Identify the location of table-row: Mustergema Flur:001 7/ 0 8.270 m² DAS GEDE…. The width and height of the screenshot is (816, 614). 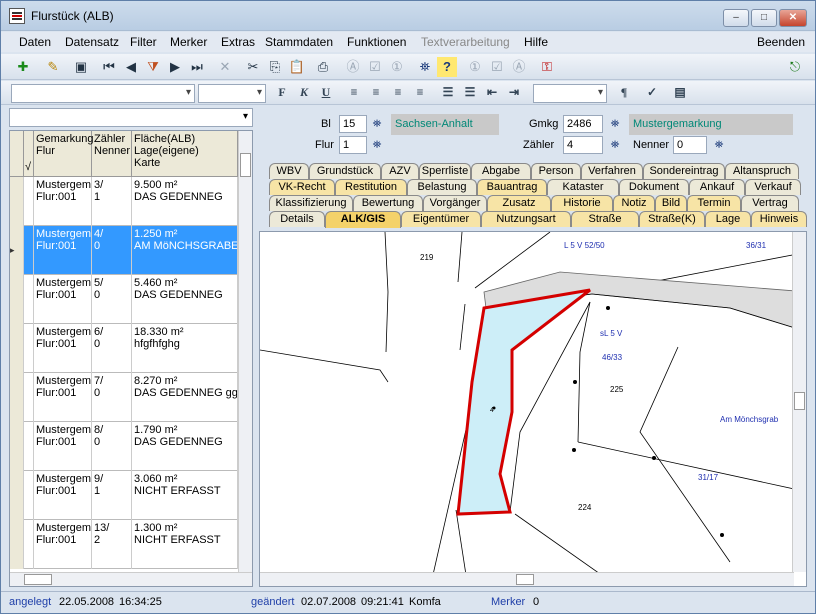
(124, 397).